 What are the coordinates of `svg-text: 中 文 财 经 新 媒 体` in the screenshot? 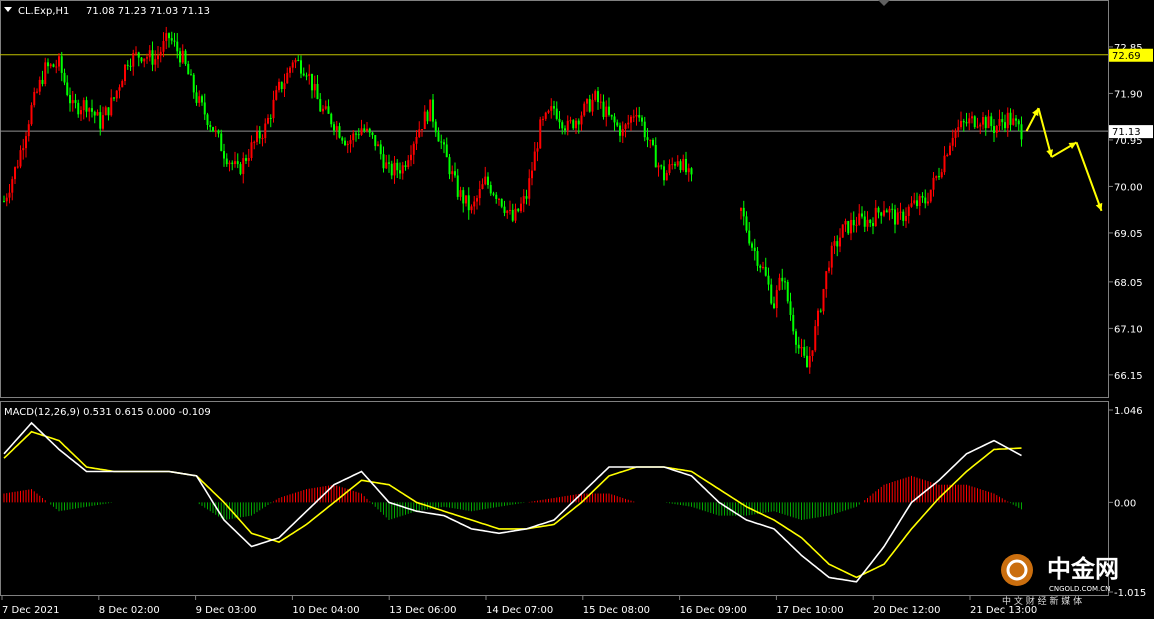 It's located at (1042, 601).